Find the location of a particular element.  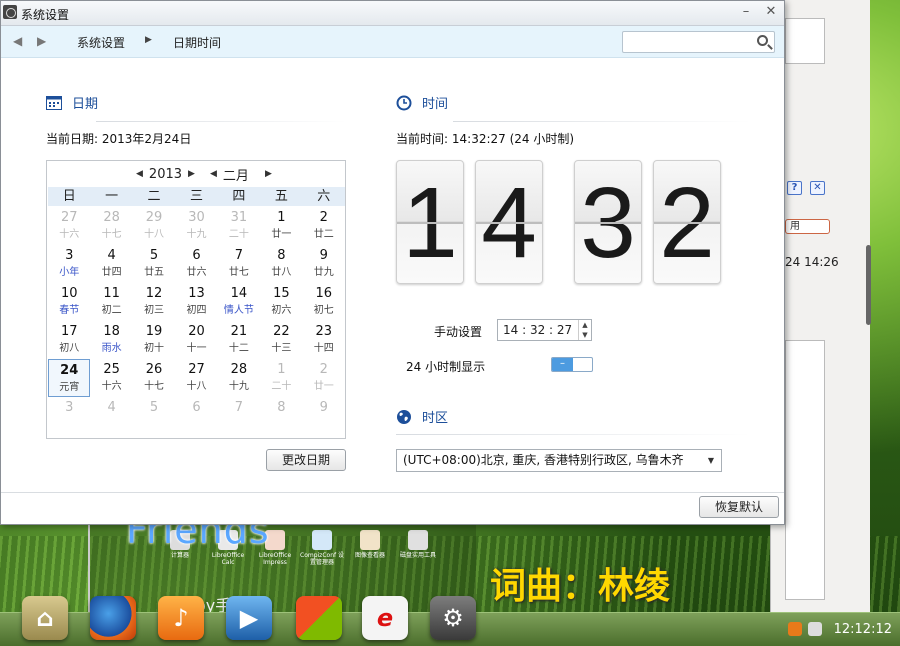

weekday-label: 一 is located at coordinates (112, 196).